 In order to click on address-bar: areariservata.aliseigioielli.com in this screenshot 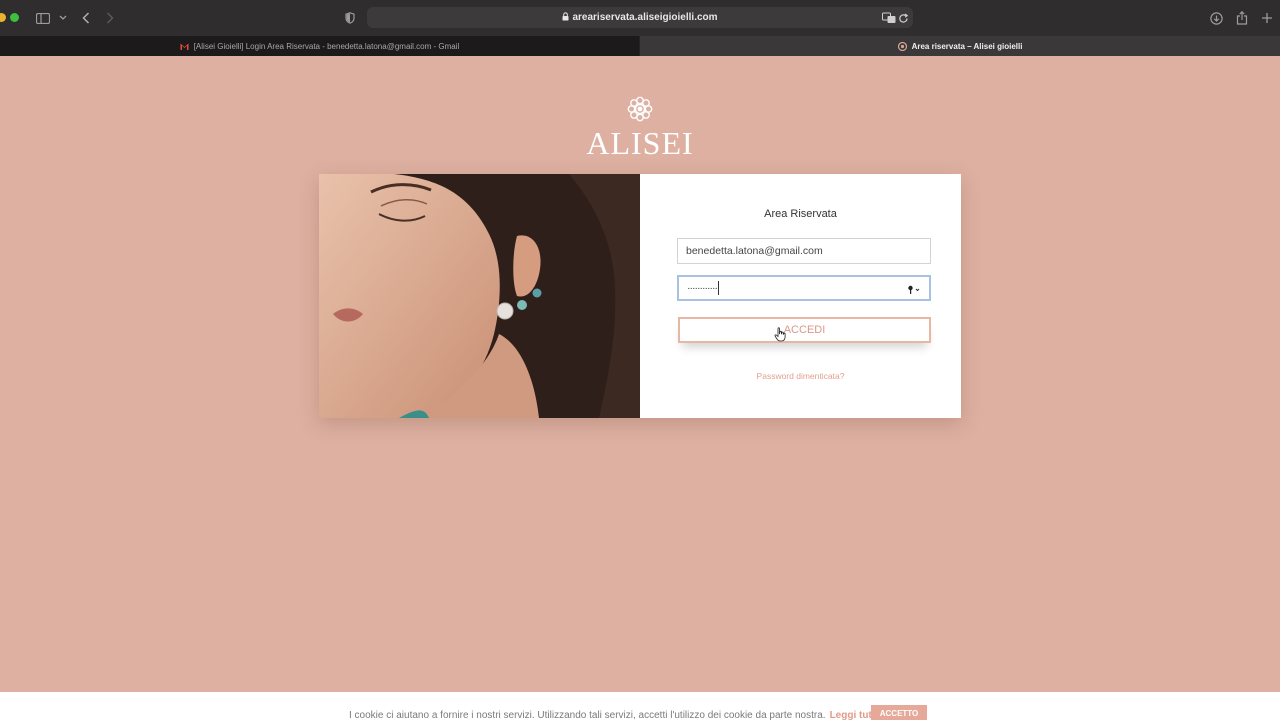, I will do `click(640, 17)`.